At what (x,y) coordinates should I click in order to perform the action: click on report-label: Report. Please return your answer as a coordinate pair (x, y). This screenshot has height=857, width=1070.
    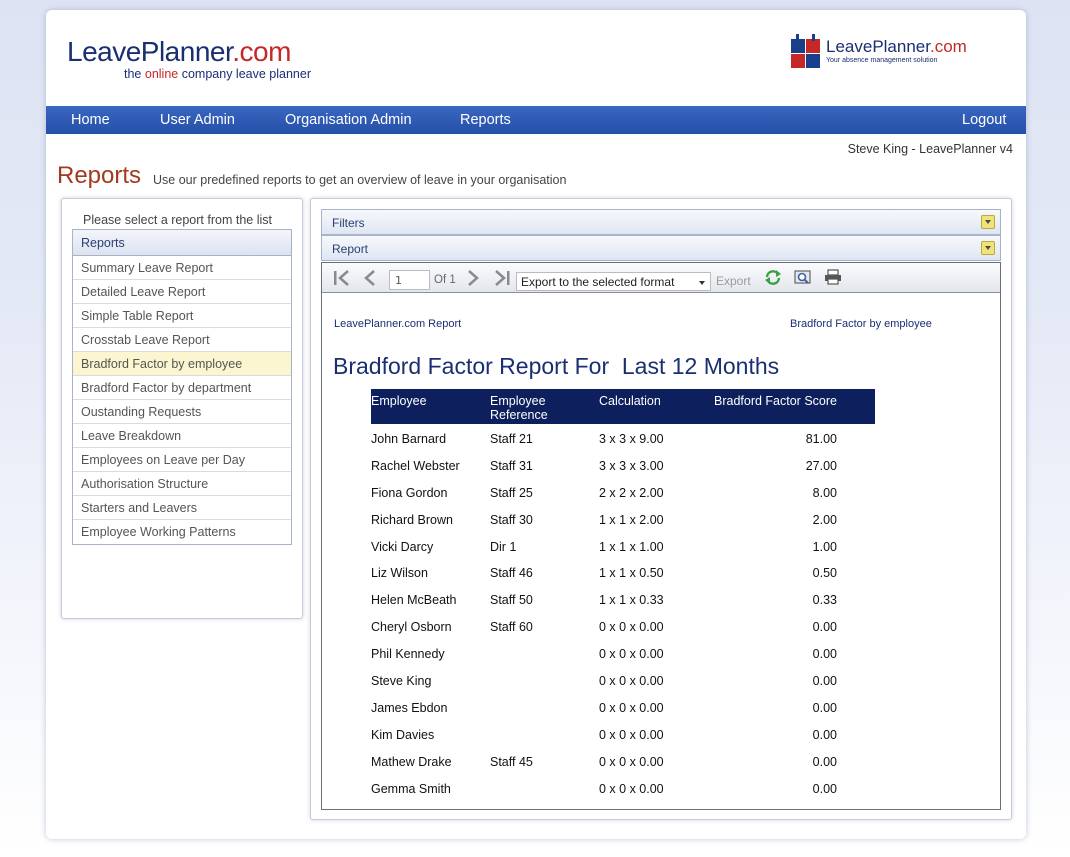
    Looking at the image, I should click on (350, 249).